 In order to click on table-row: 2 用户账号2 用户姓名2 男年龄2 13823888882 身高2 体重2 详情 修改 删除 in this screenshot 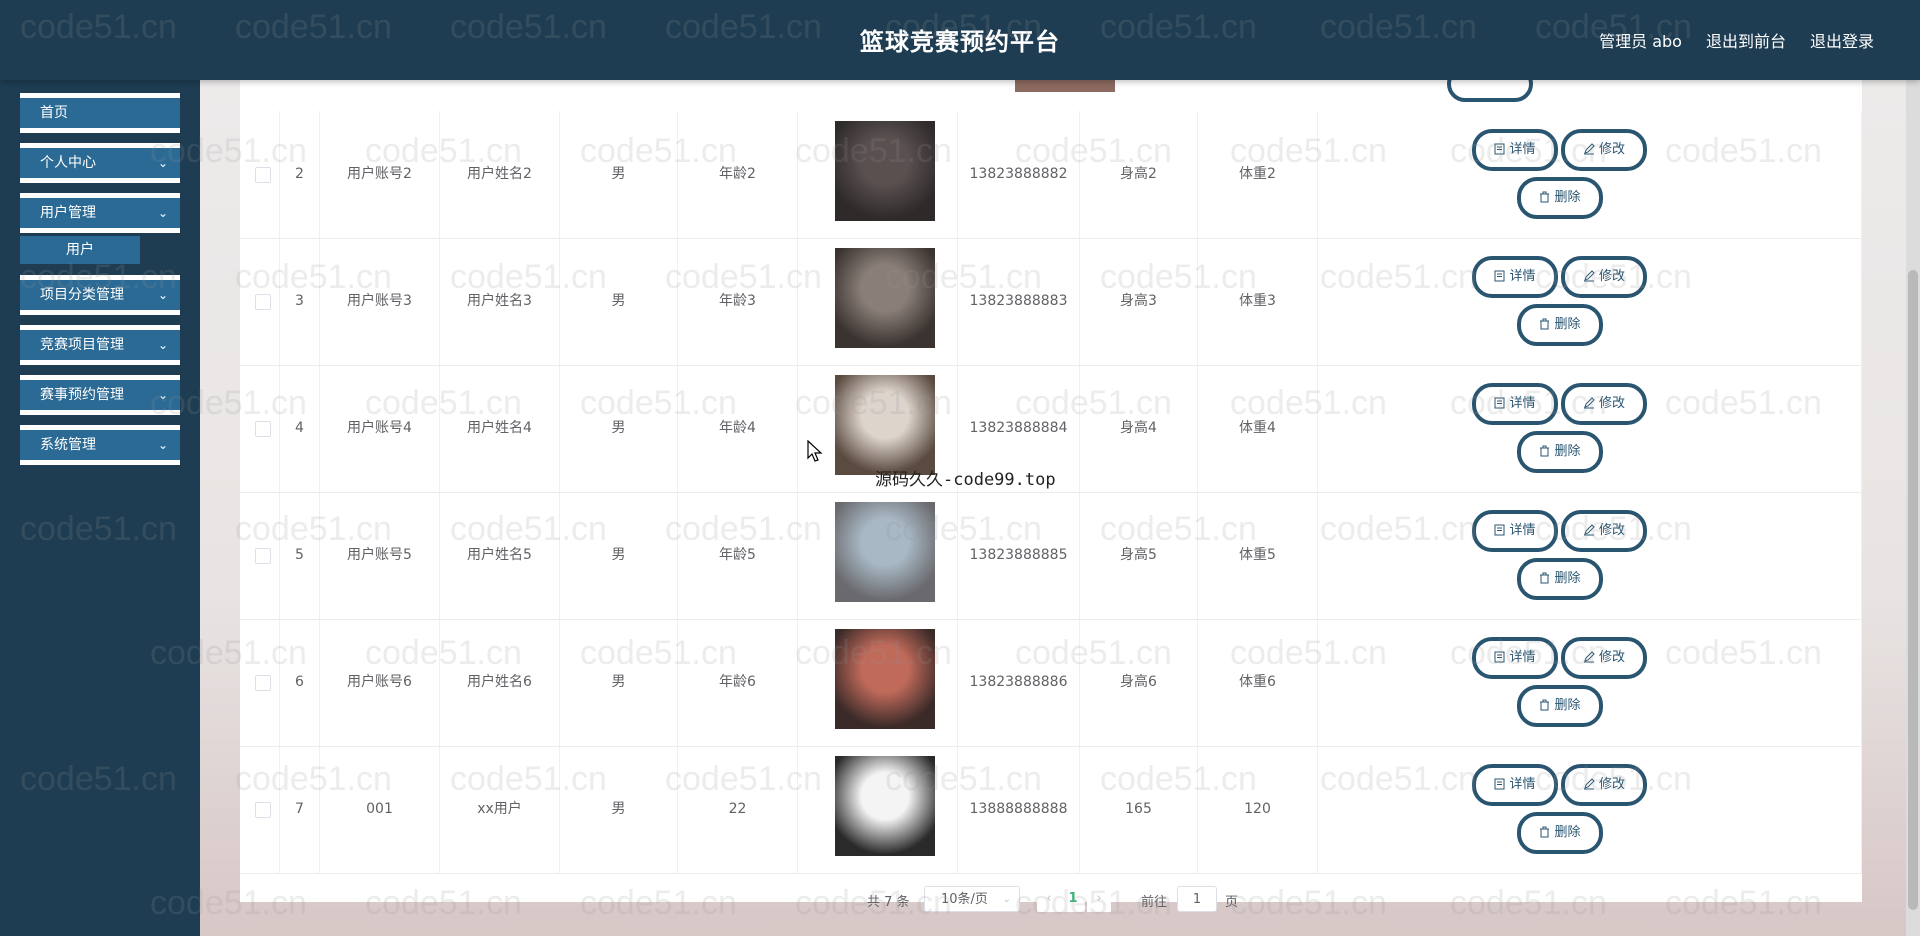, I will do `click(1051, 175)`.